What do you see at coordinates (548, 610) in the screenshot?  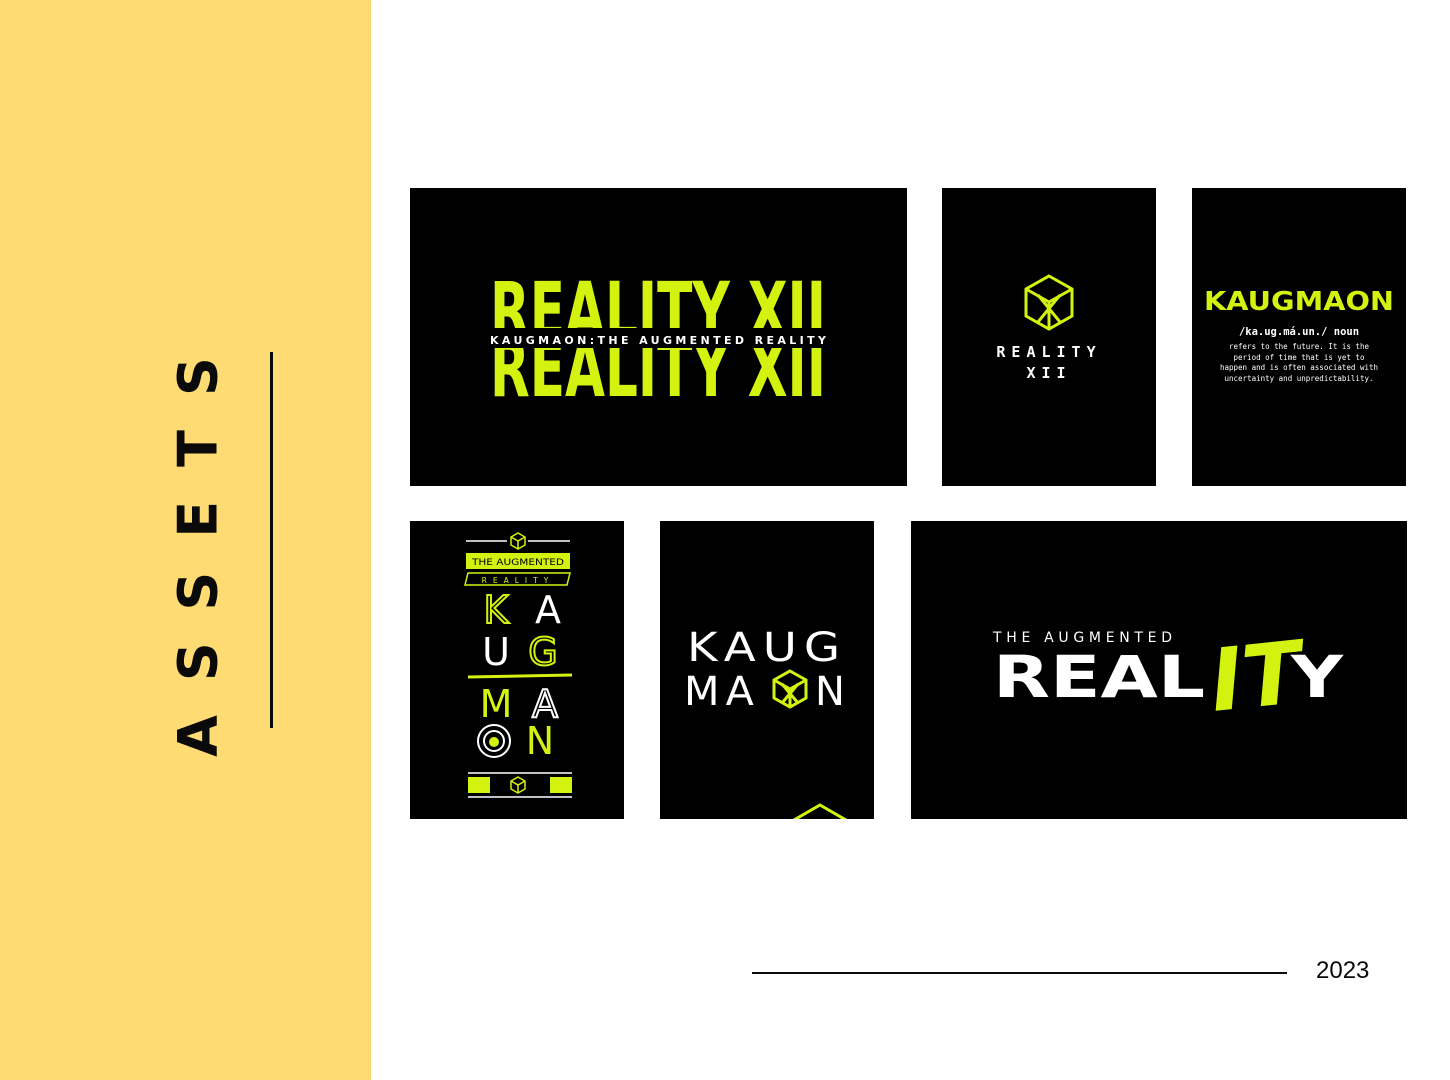 I see `poster-letter: A` at bounding box center [548, 610].